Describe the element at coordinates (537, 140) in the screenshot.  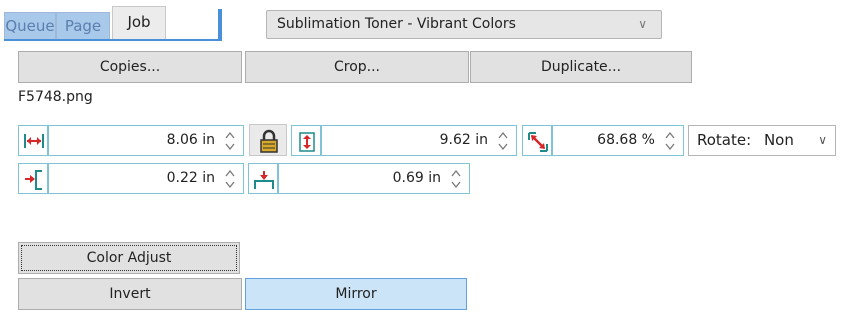
I see `diagonal-scale-icon` at that location.